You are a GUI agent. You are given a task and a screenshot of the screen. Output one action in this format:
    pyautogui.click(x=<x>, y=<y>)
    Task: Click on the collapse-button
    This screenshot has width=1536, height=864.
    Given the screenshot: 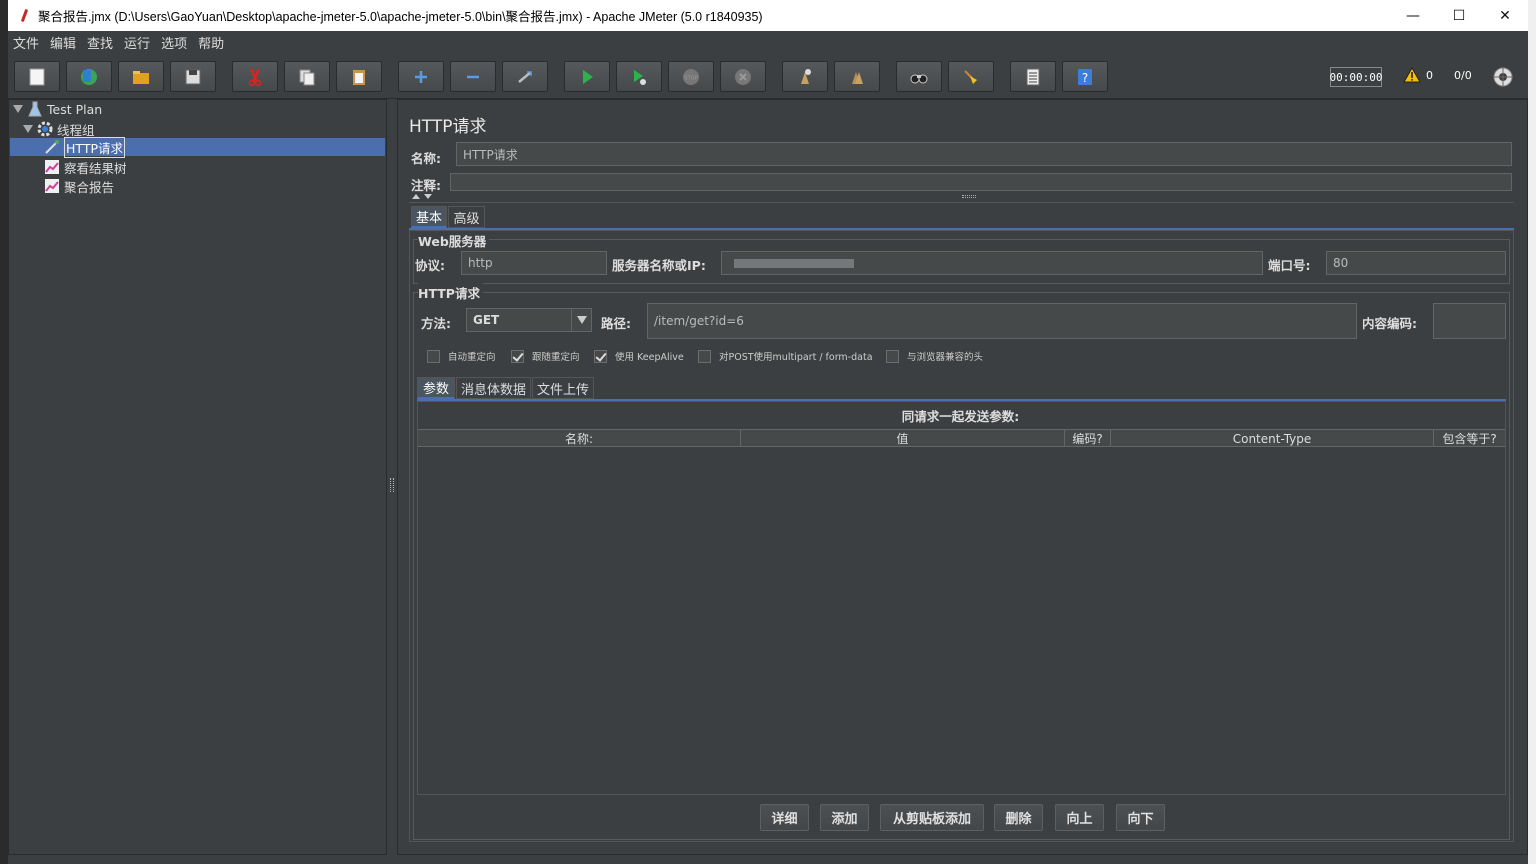 What is the action you would take?
    pyautogui.click(x=473, y=76)
    